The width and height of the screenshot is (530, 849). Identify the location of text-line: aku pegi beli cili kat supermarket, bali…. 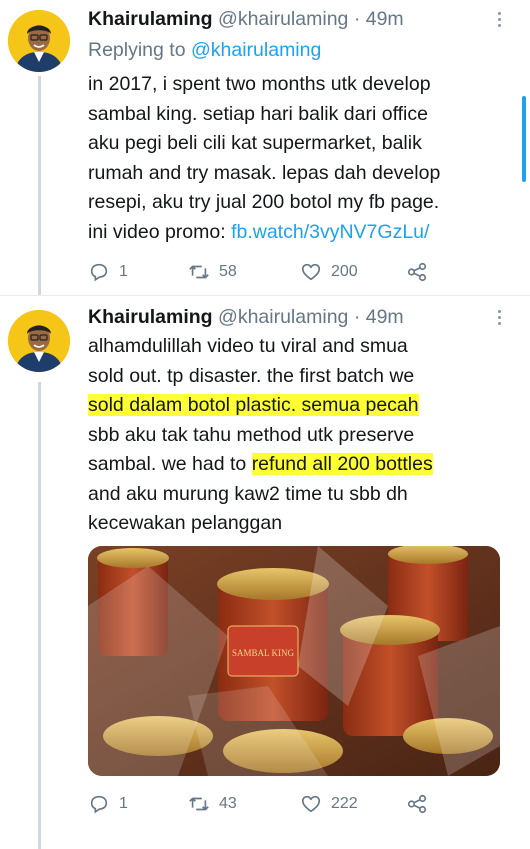
(255, 143).